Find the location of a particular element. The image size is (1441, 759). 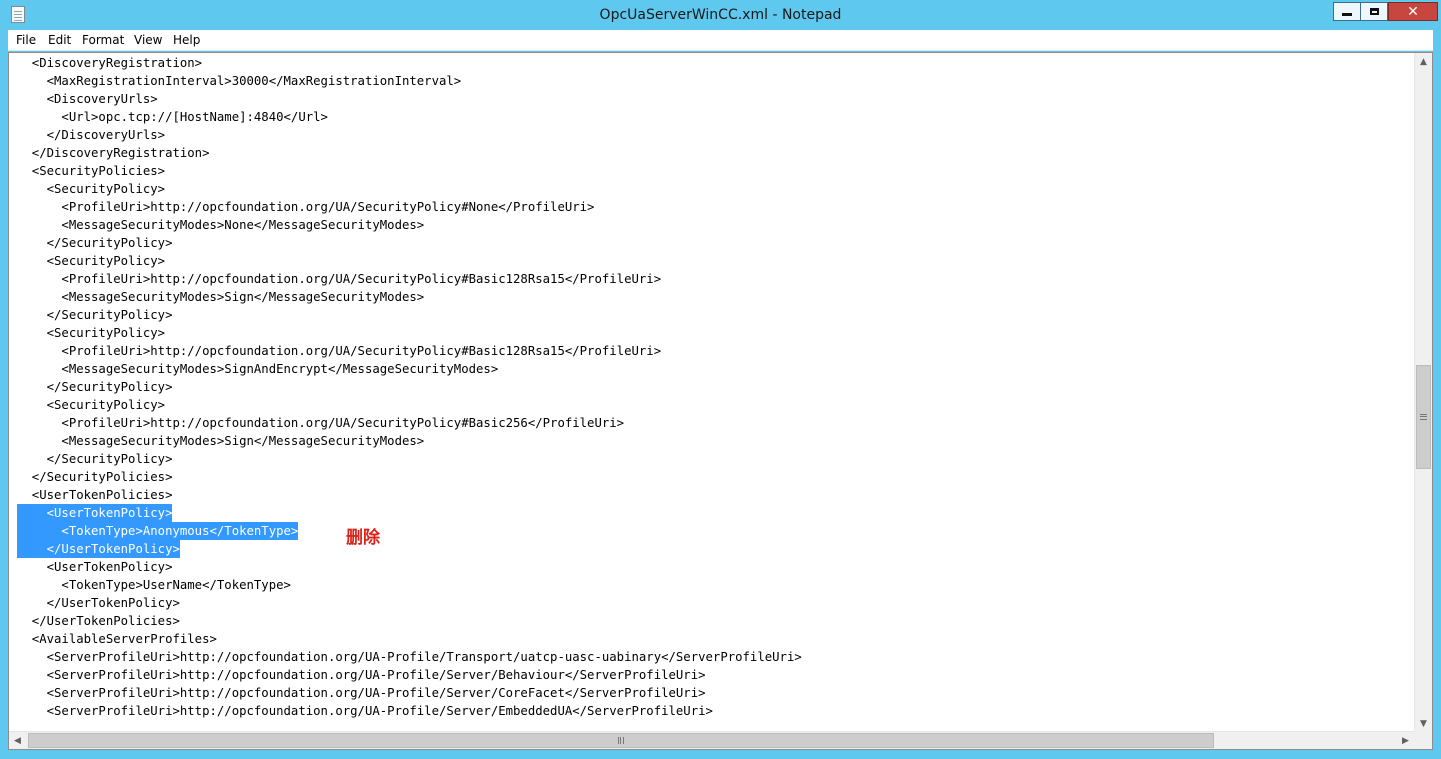

text-line: <DiscoveryRegistration> is located at coordinates (110, 63).